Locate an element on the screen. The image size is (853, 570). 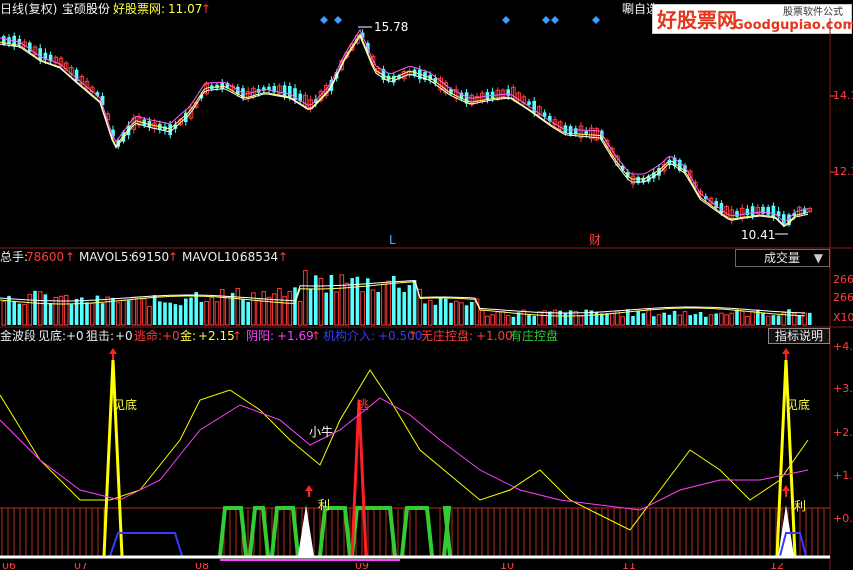
indicator-axis-label: +3.2 is located at coordinates (843, 388).